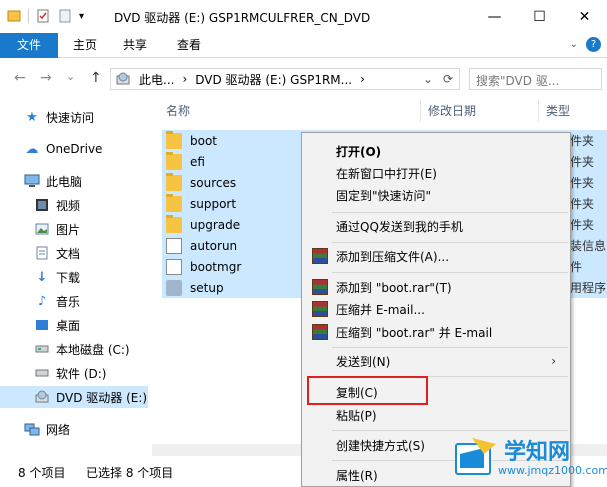 The image size is (607, 487). I want to click on nav-dvd-drive: DVD 驱动器 (E:), so click(74, 397).